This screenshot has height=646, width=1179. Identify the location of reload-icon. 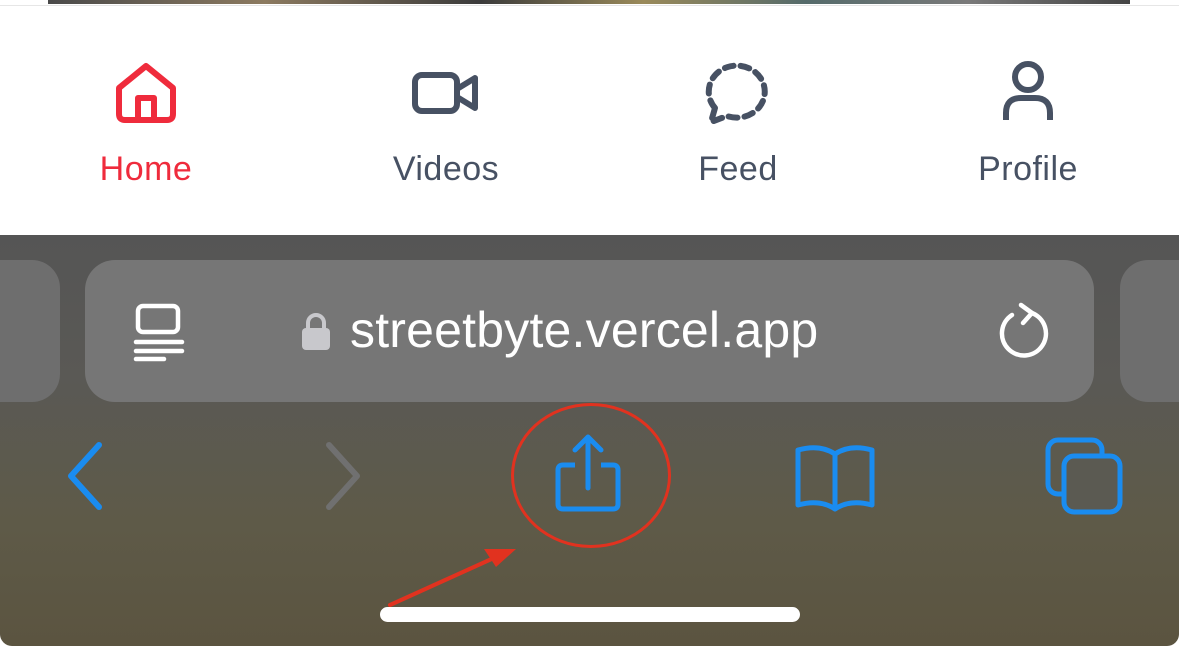
(1024, 331).